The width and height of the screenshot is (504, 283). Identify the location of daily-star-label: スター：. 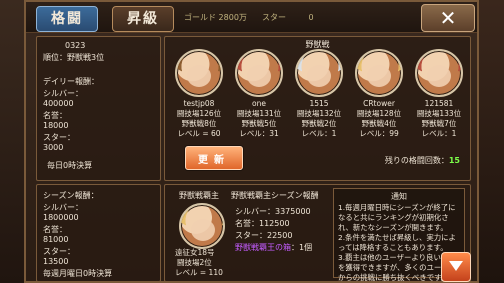
(59, 137).